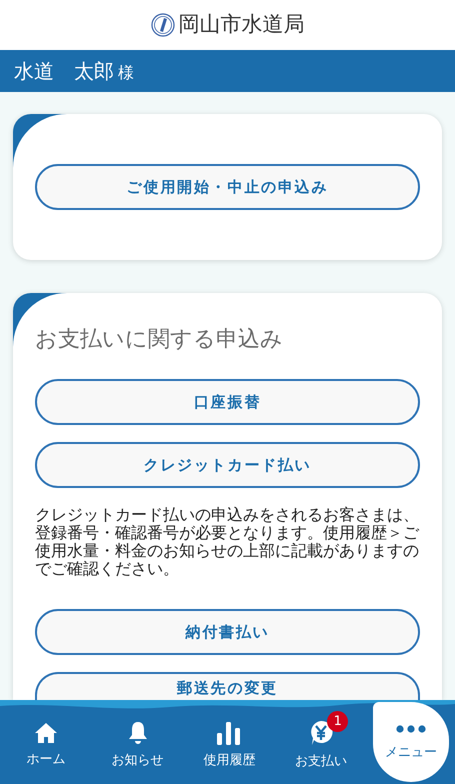 The image size is (455, 784). What do you see at coordinates (411, 729) in the screenshot?
I see `more-icon` at bounding box center [411, 729].